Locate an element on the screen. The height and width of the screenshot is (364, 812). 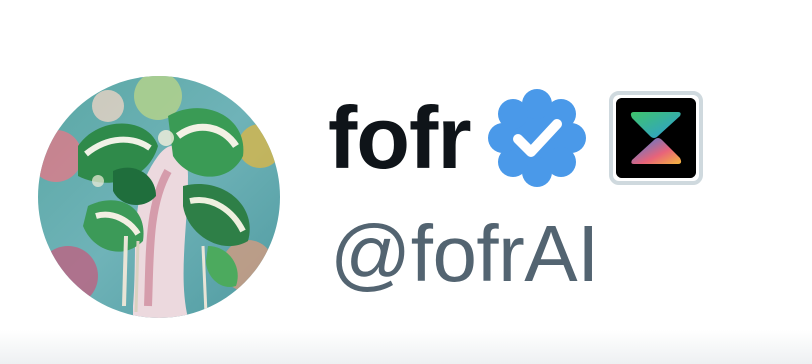
name-row: fofr is located at coordinates (515, 138).